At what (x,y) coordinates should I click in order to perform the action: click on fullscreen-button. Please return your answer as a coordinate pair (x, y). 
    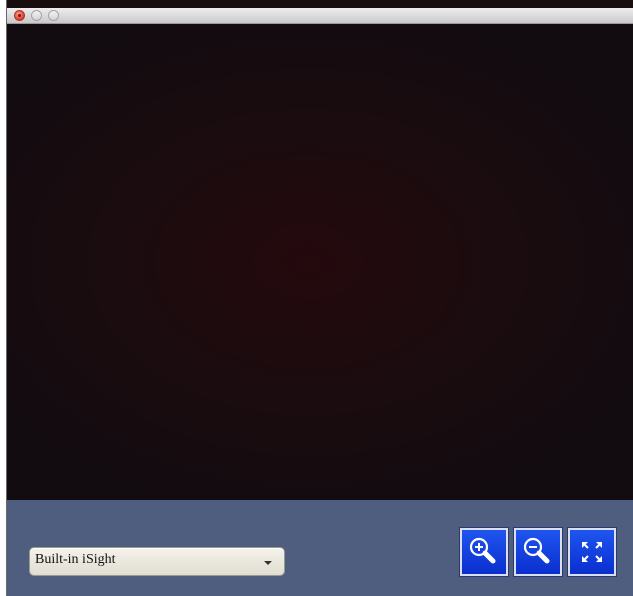
    Looking at the image, I should click on (592, 552).